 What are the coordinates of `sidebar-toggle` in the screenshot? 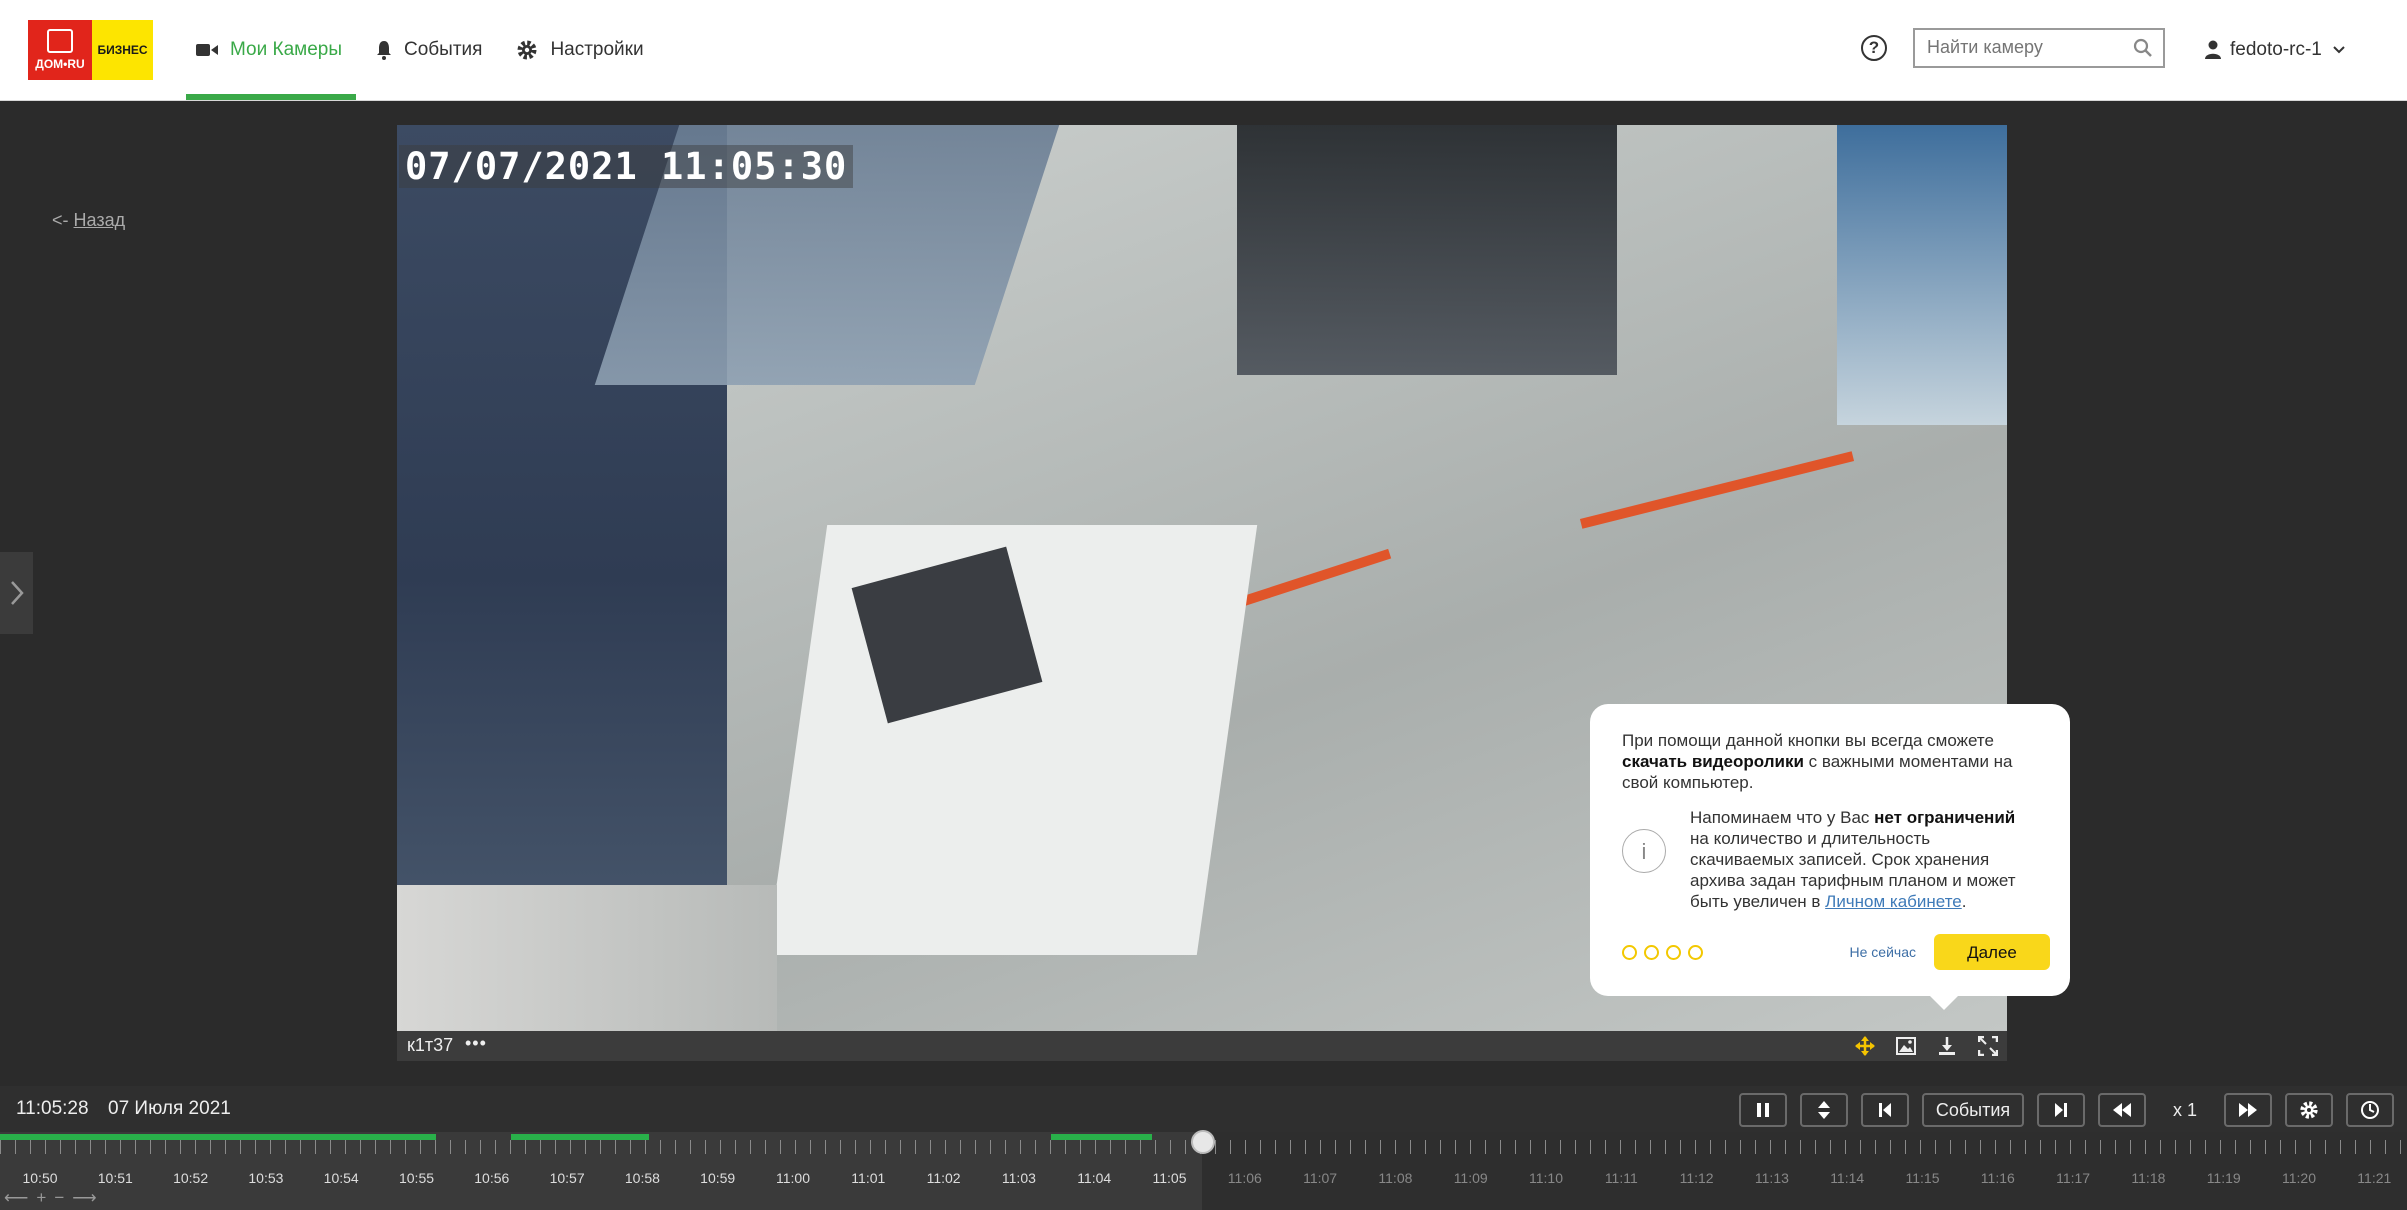 It's located at (16, 593).